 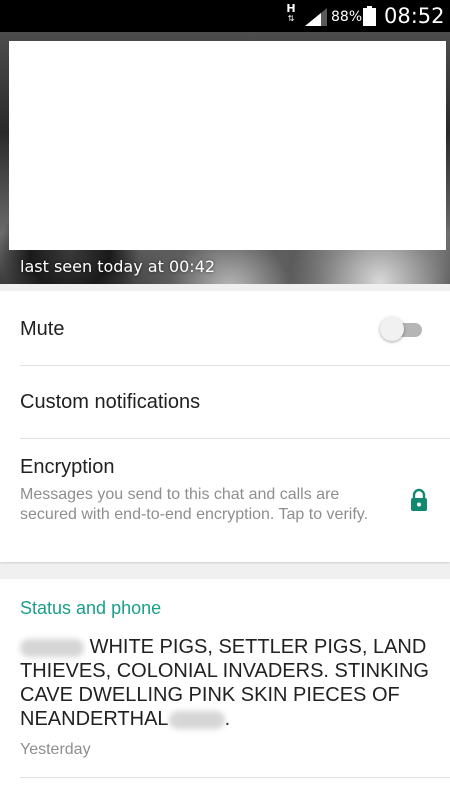 I want to click on battery-icon, so click(x=369, y=16).